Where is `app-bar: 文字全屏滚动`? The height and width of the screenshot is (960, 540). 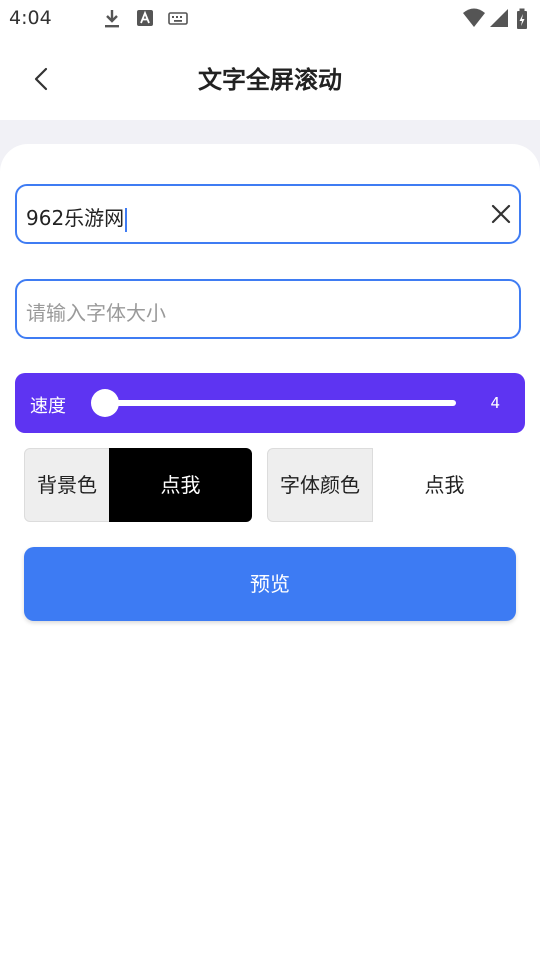
app-bar: 文字全屏滚动 is located at coordinates (270, 79).